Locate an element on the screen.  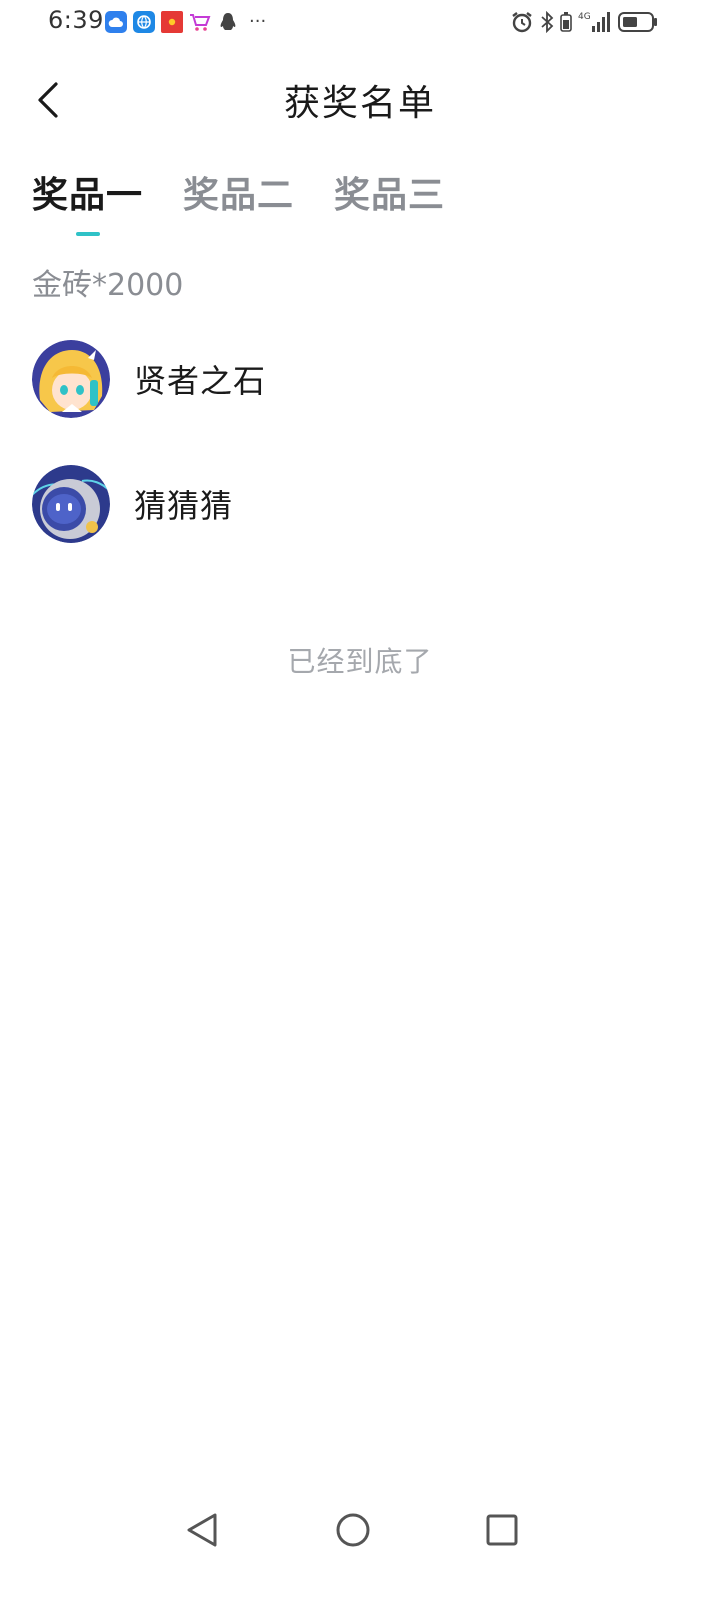
list-item: 猜猜猜 is located at coordinates (360, 504).